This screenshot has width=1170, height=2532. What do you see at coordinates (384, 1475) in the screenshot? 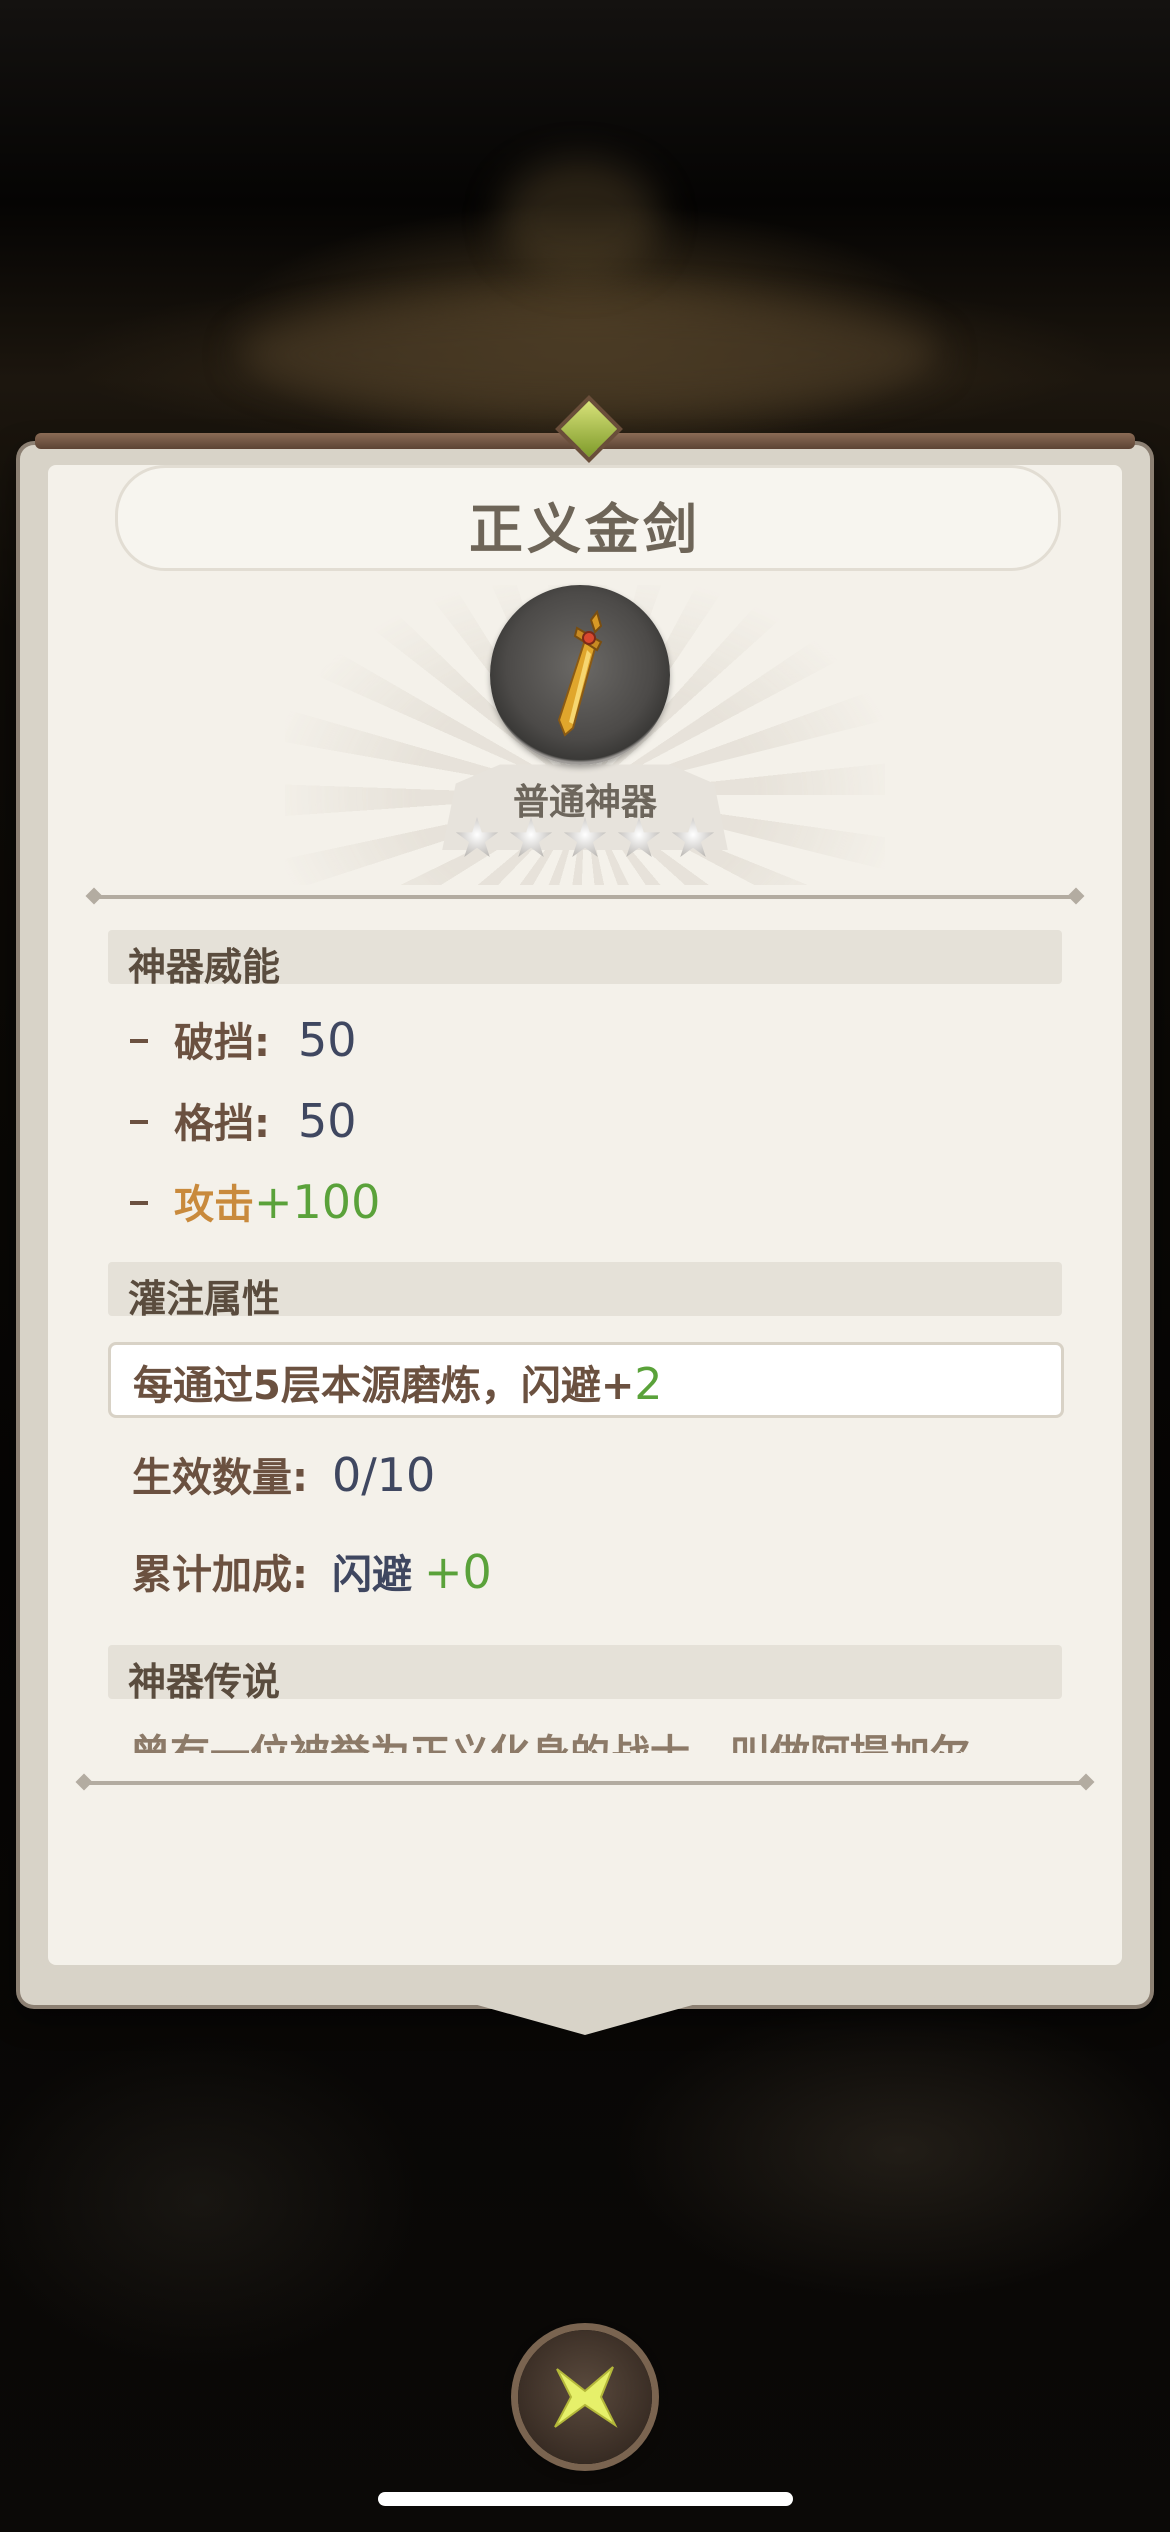
I see `active-count-value: 0/10` at bounding box center [384, 1475].